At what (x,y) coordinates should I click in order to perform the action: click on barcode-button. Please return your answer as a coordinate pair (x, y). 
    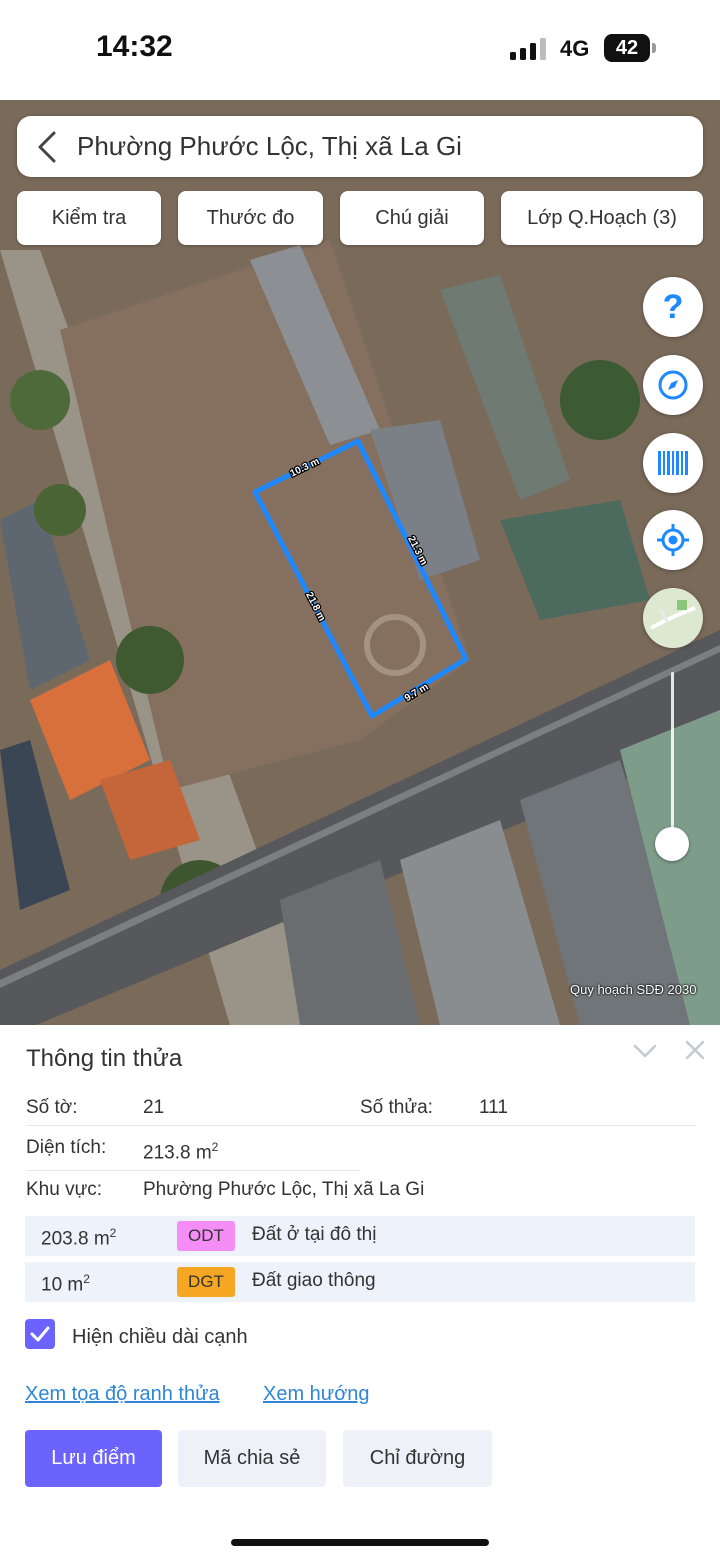
    Looking at the image, I should click on (673, 463).